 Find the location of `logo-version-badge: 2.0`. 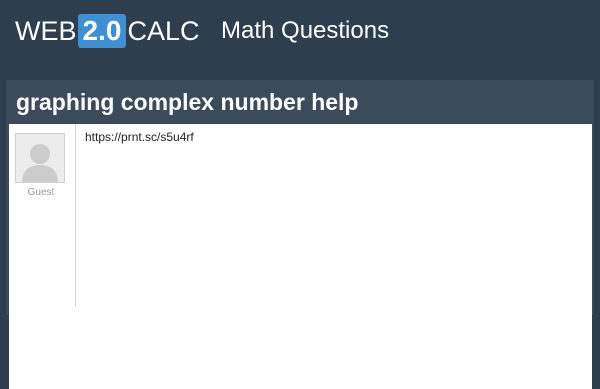

logo-version-badge: 2.0 is located at coordinates (102, 31).